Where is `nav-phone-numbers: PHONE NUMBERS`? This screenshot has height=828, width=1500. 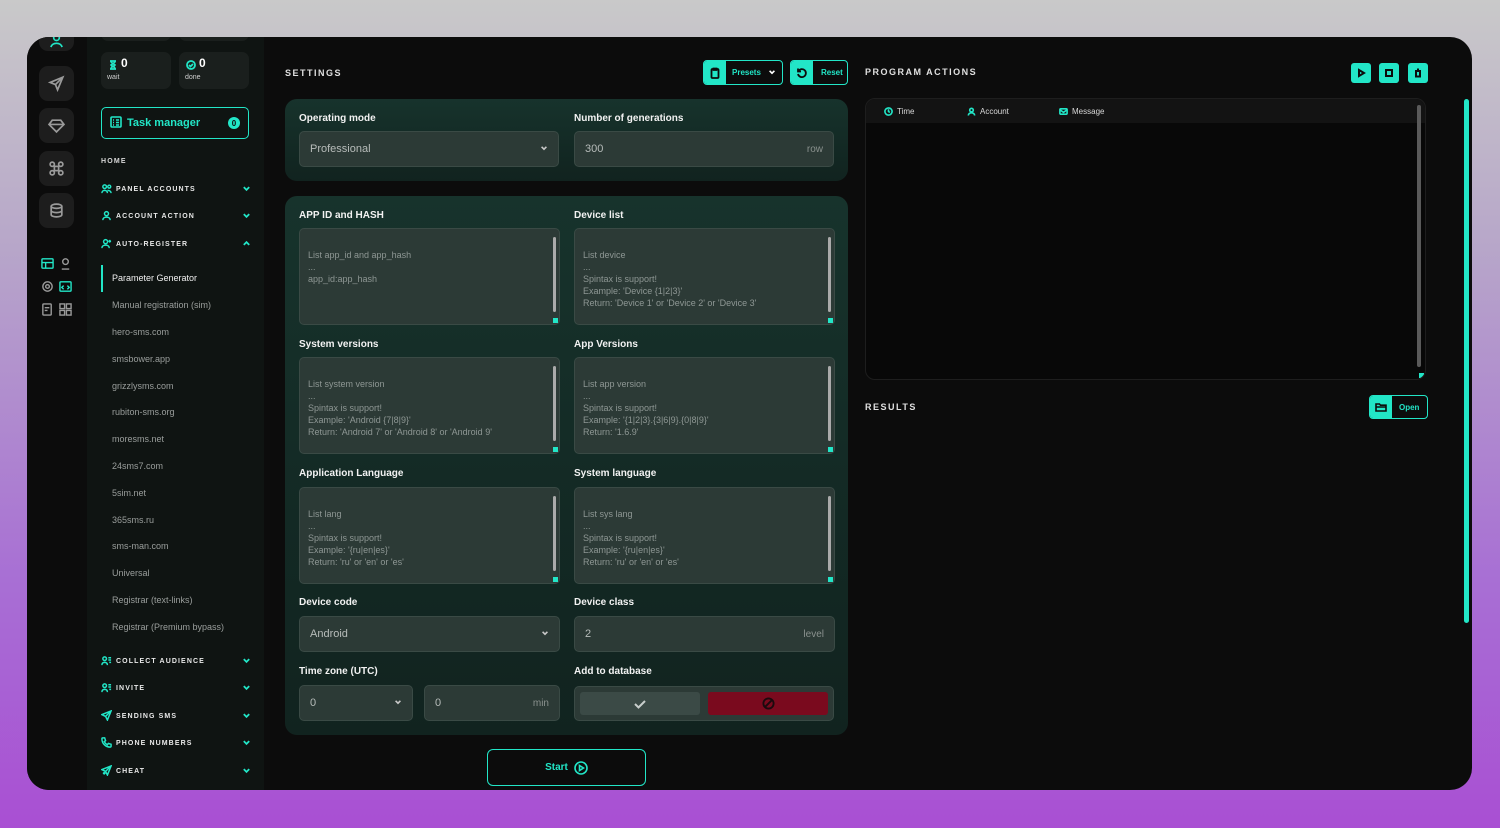
nav-phone-numbers: PHONE NUMBERS is located at coordinates (176, 743).